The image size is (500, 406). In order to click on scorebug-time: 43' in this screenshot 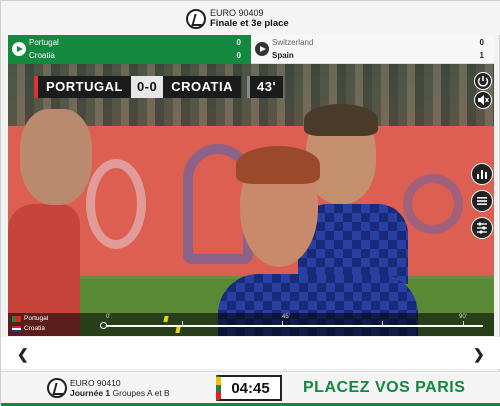, I will do `click(265, 87)`.